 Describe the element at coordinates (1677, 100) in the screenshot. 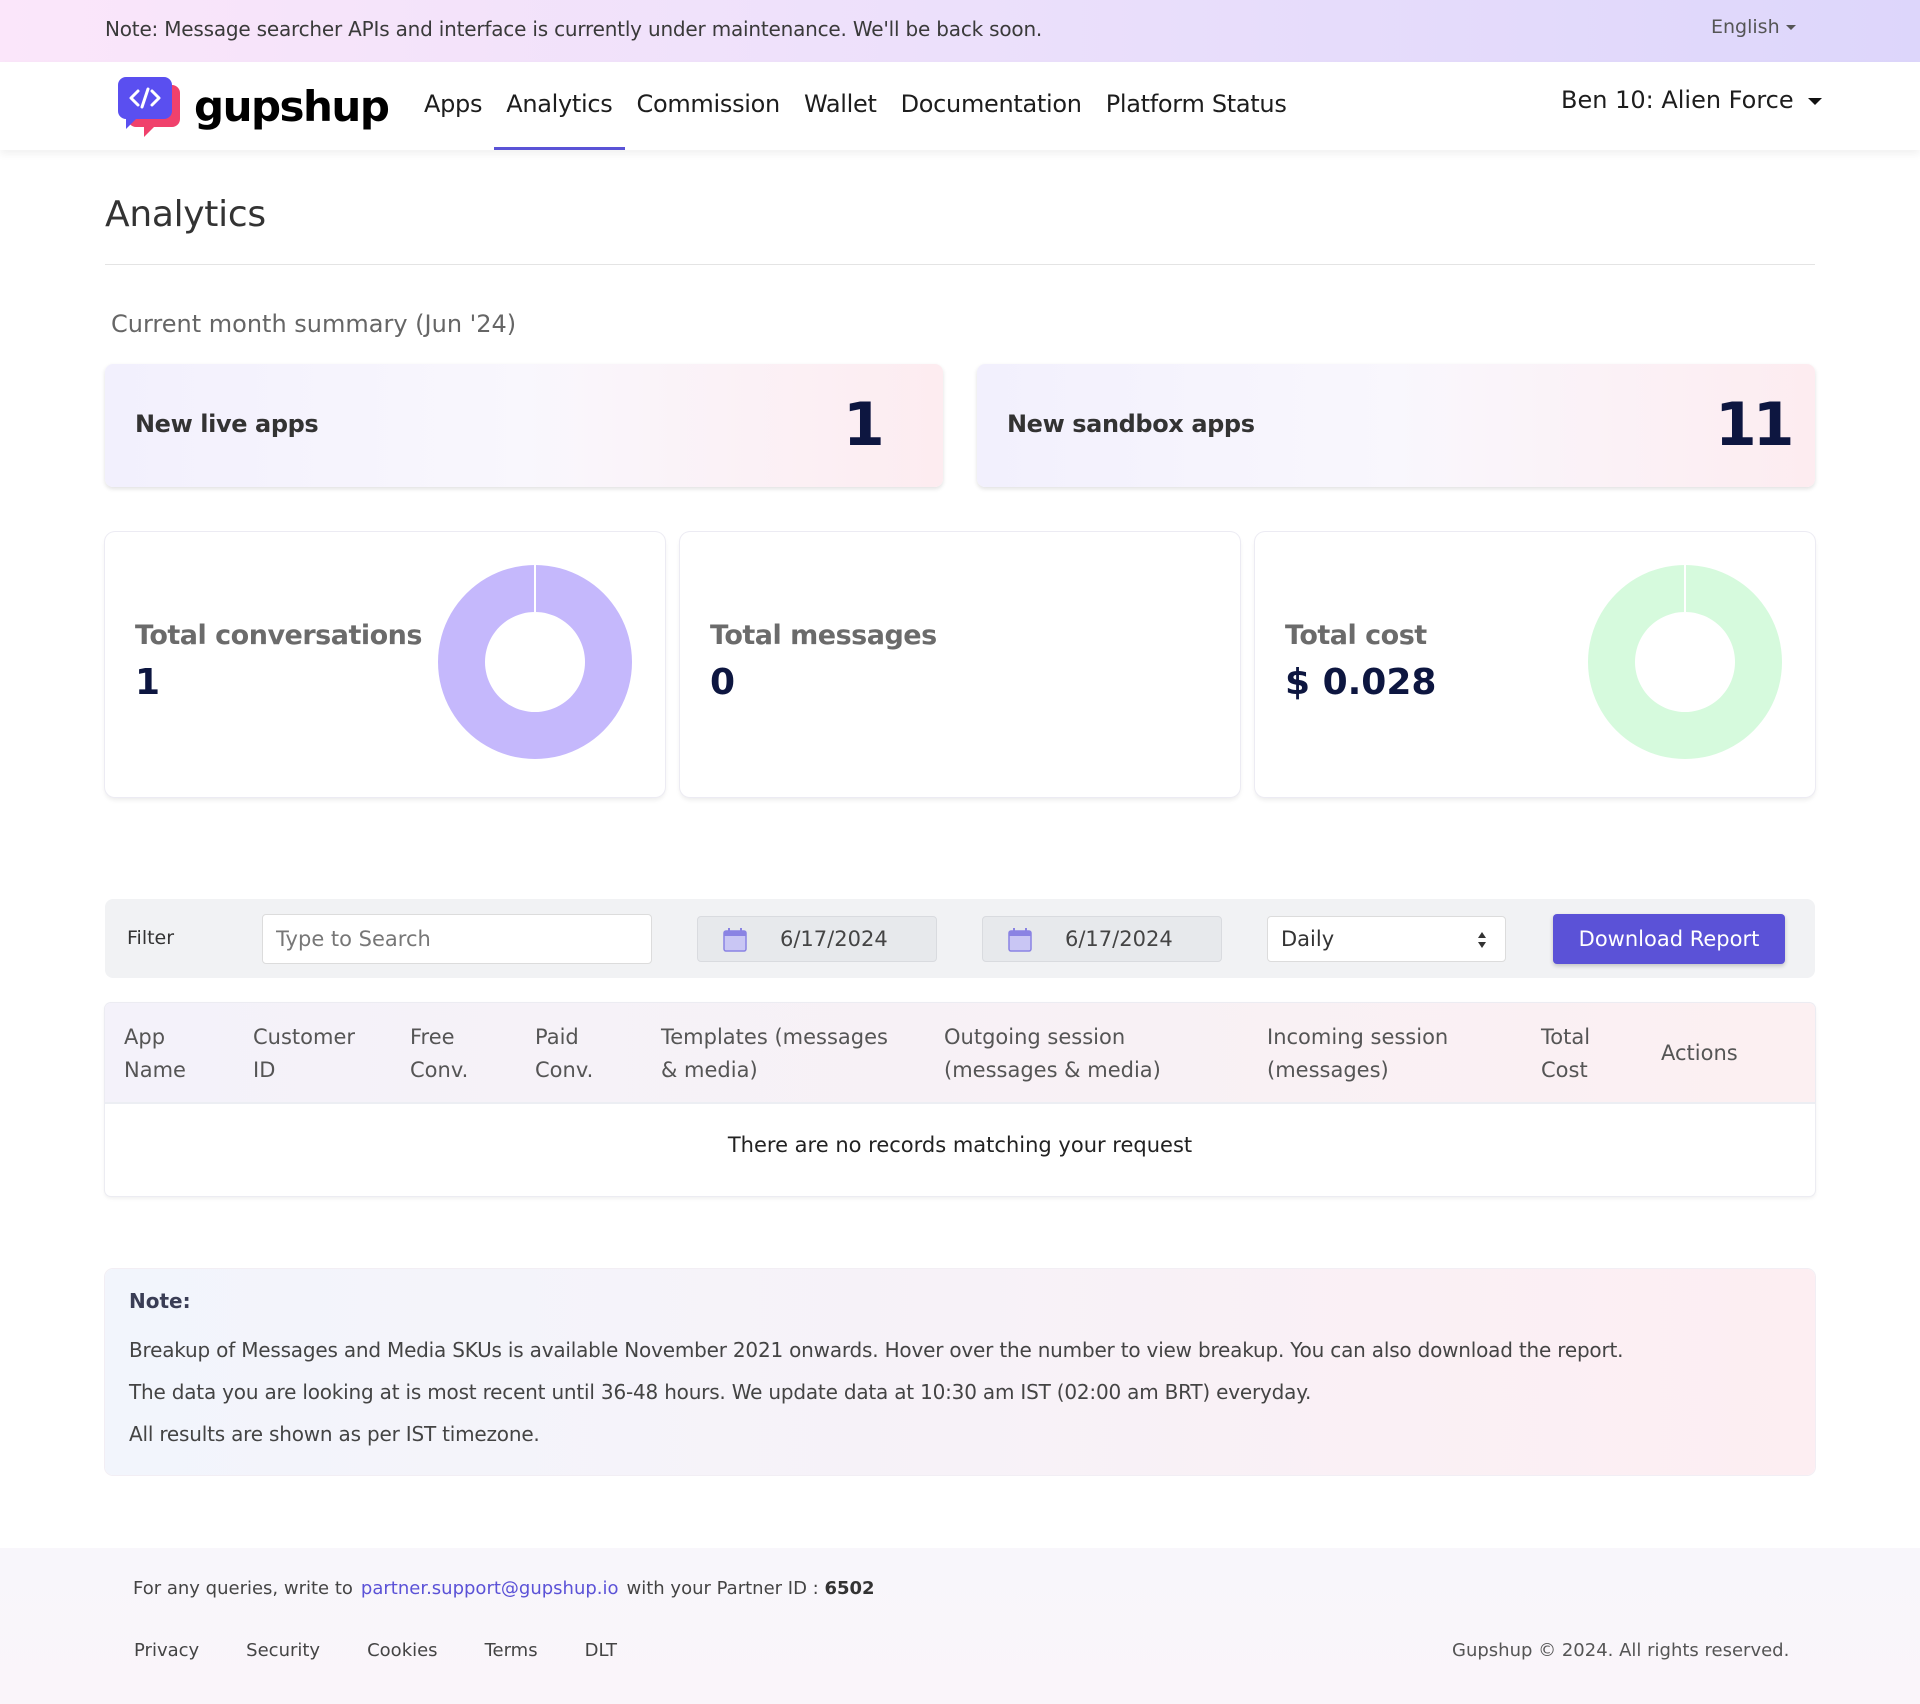

I see `account-name: Ben 10: Alien Force` at that location.